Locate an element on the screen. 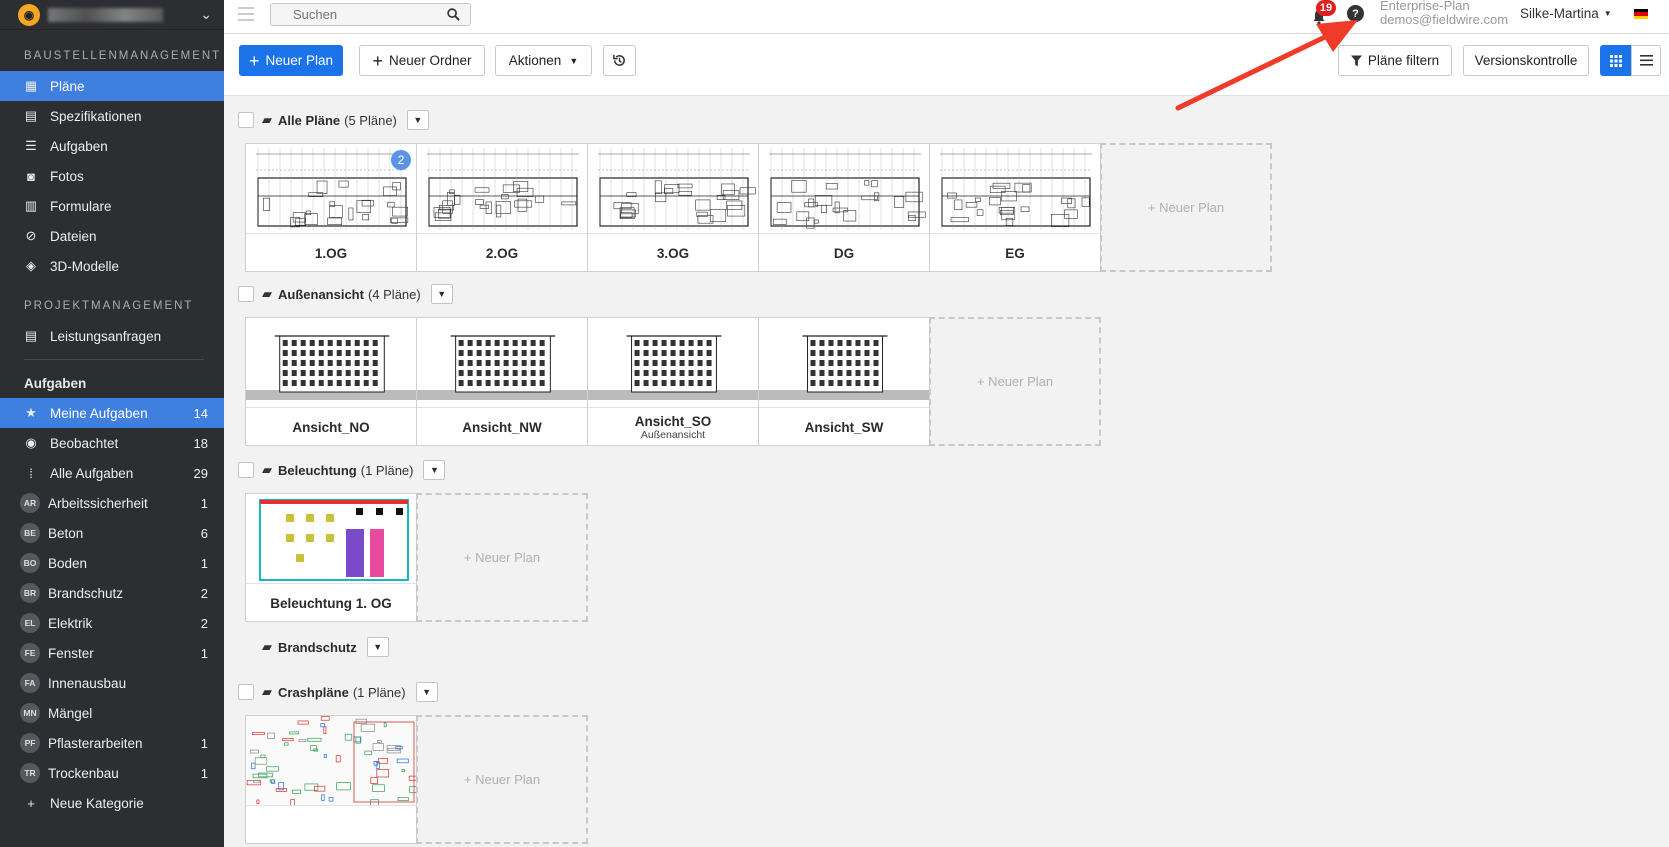 The height and width of the screenshot is (847, 1669). plan-count-badge: 2 is located at coordinates (401, 160).